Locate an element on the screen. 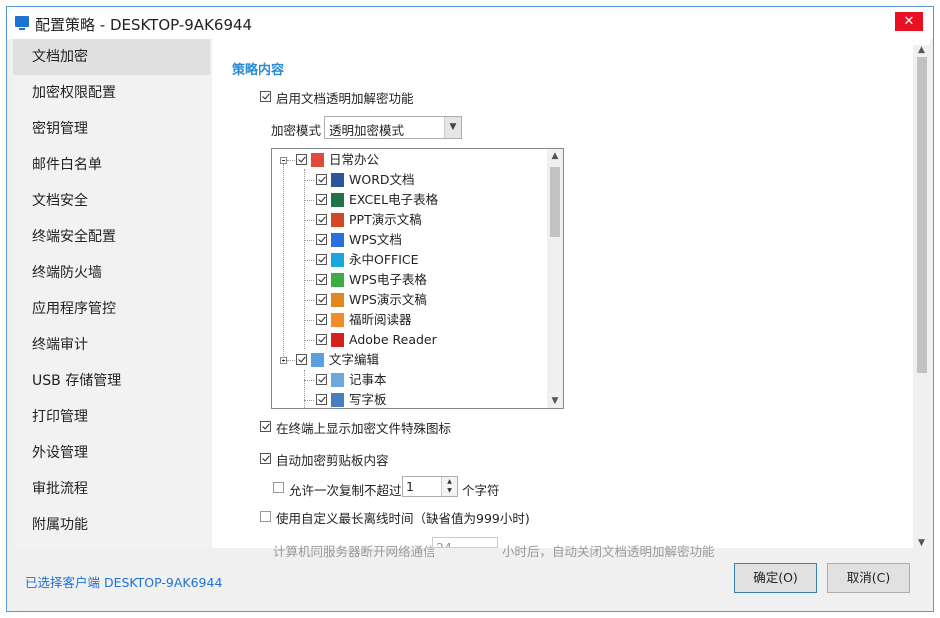 The height and width of the screenshot is (618, 940). selected-client-link: 已选择客户端 DESKTOP-9AK6944 is located at coordinates (123, 581).